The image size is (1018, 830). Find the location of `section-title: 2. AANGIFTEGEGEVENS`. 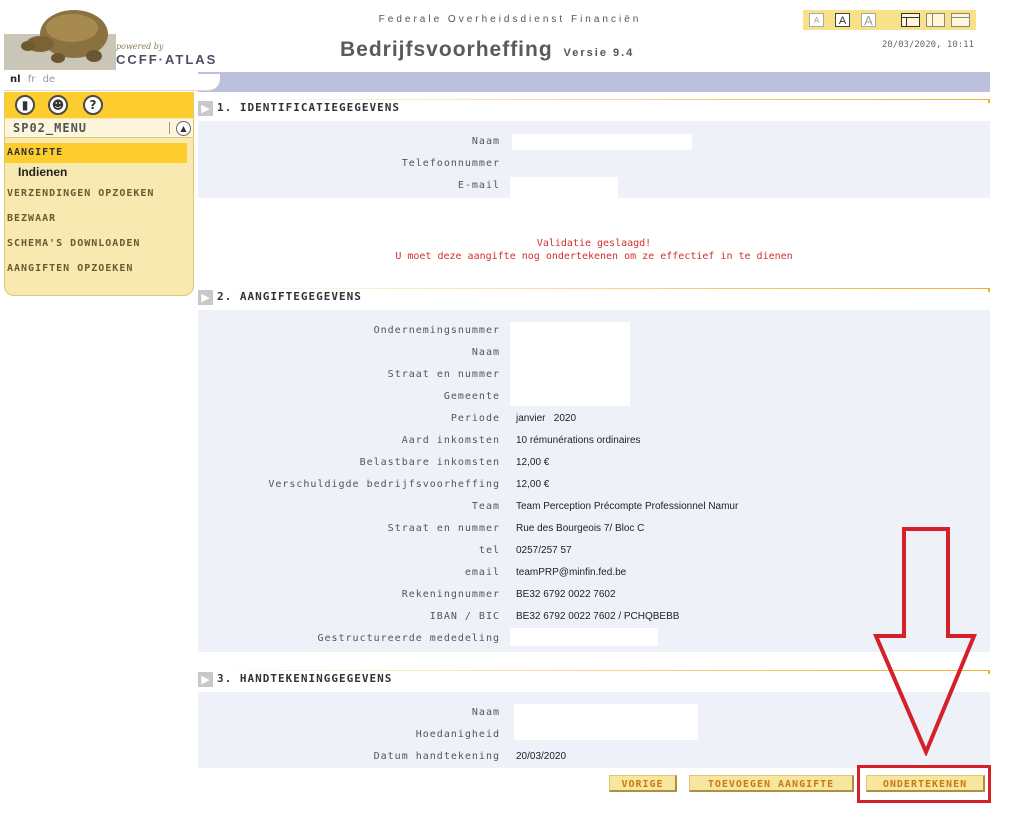

section-title: 2. AANGIFTEGEGEVENS is located at coordinates (289, 296).